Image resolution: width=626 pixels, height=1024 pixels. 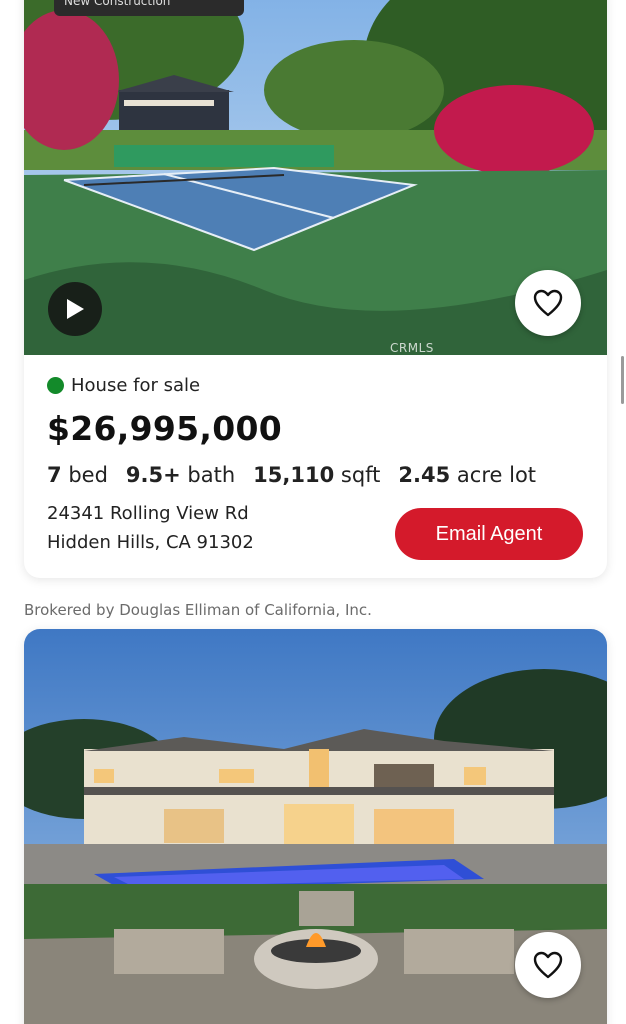 What do you see at coordinates (412, 348) in the screenshot?
I see `mls-watermark: CRMLS` at bounding box center [412, 348].